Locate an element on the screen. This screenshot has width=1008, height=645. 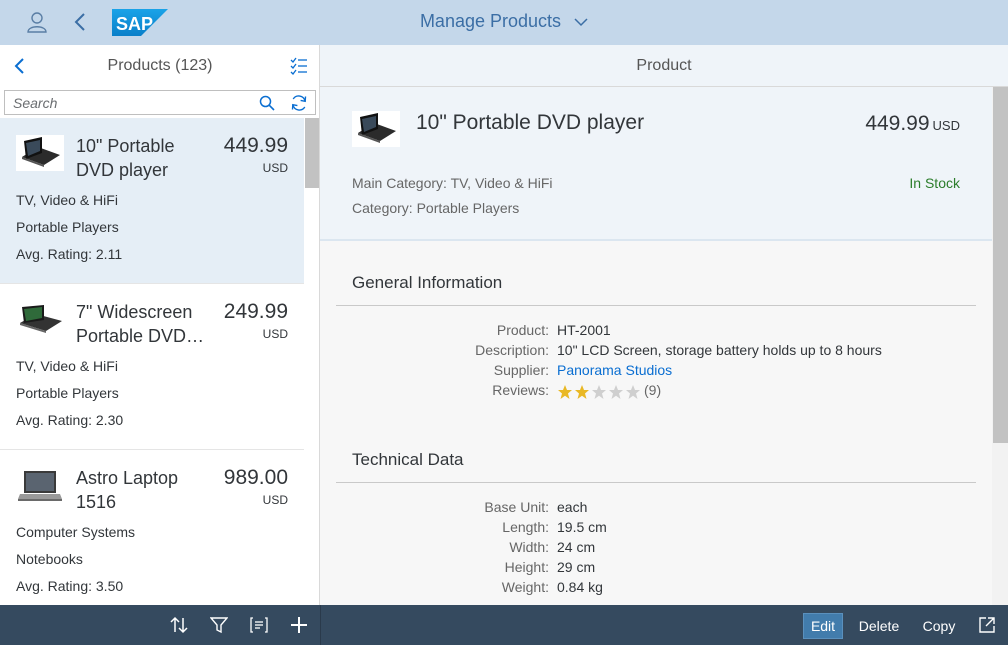
form-label: Product: is located at coordinates (522, 330).